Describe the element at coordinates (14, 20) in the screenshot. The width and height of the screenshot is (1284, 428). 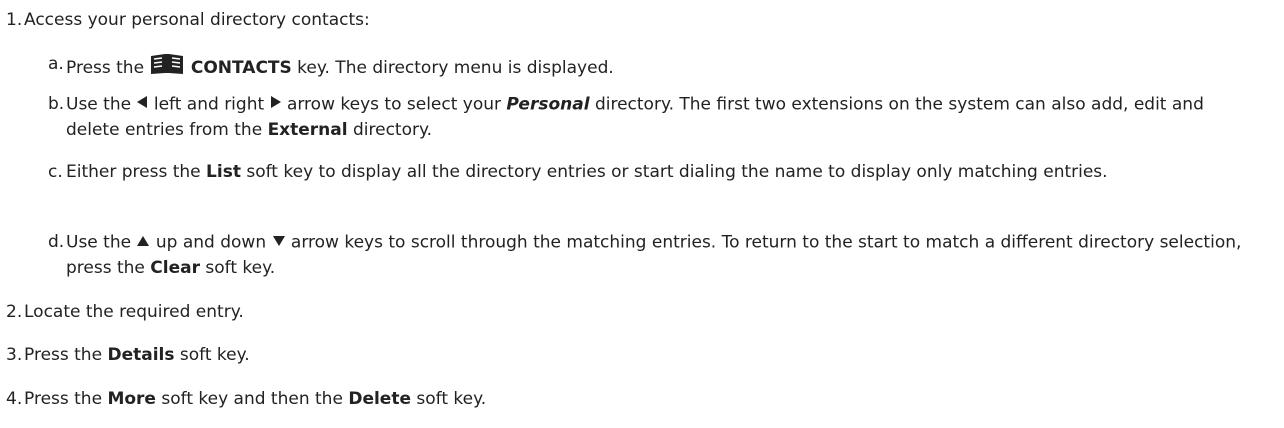
I see `step-number: 1.` at that location.